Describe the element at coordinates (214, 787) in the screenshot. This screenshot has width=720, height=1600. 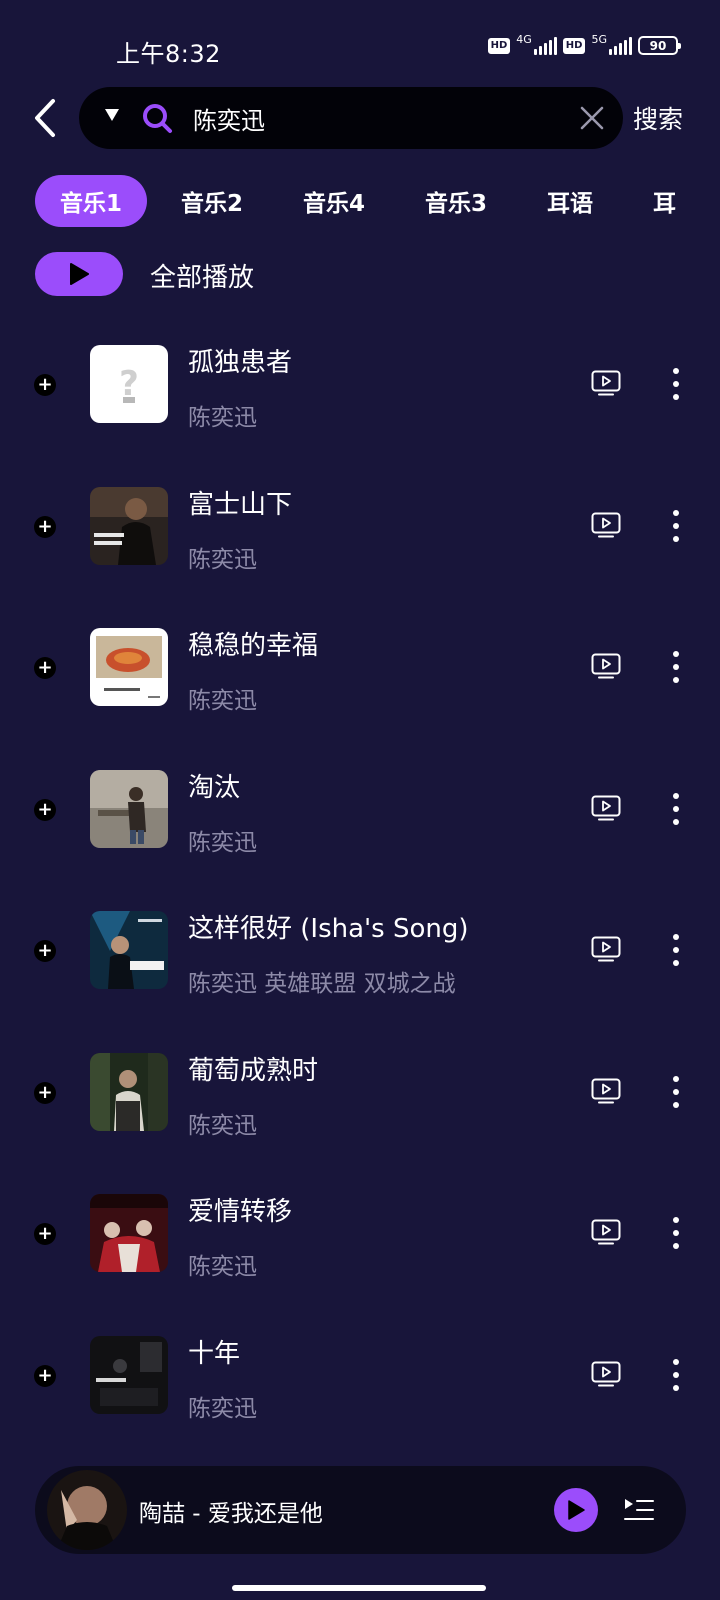
I see `song-title: 淘汰` at that location.